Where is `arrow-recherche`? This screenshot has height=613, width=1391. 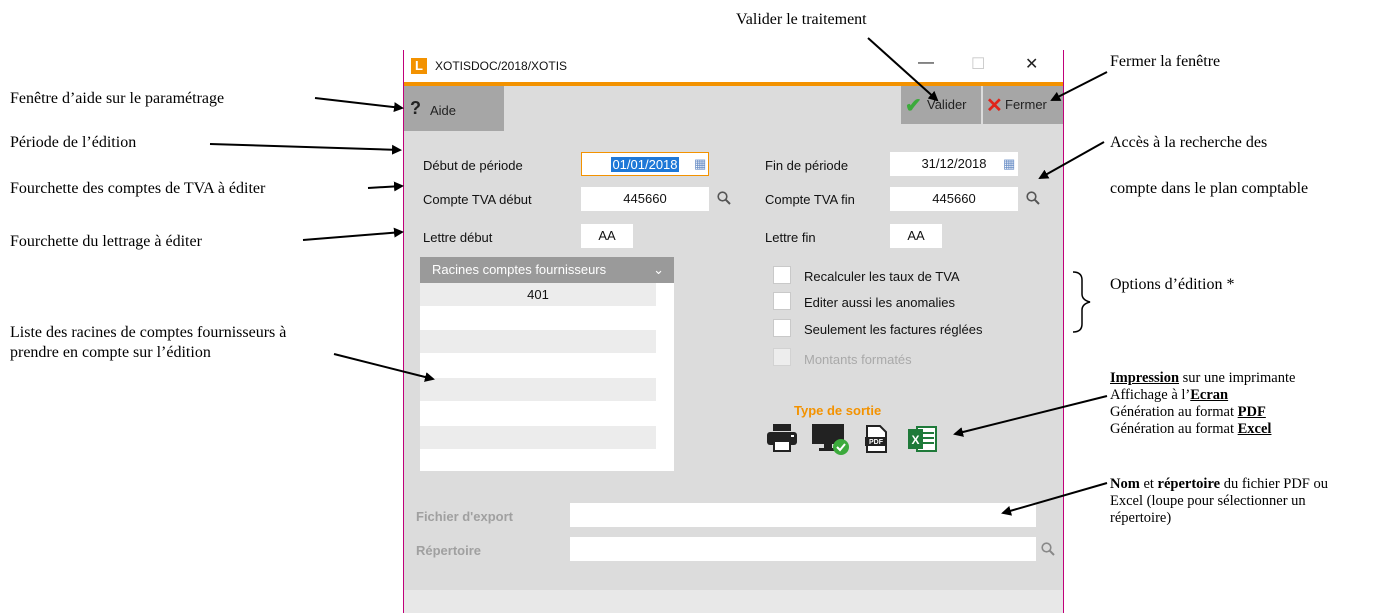
arrow-recherche is located at coordinates (1071, 160).